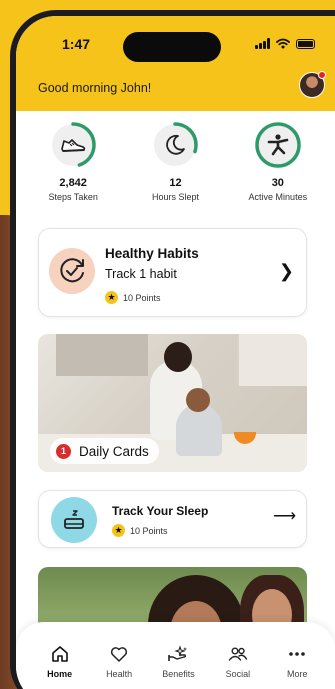  I want to click on daily-cards-pill: 1 Daily Cards, so click(104, 451).